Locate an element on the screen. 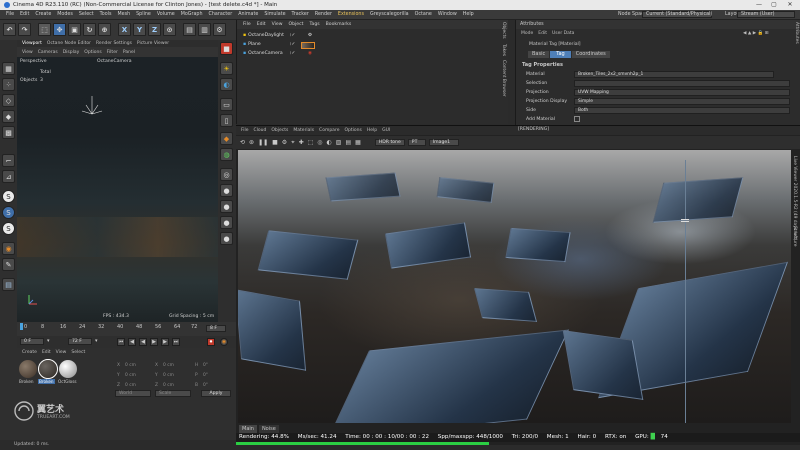  viewport-menu-view: View is located at coordinates (27, 52).